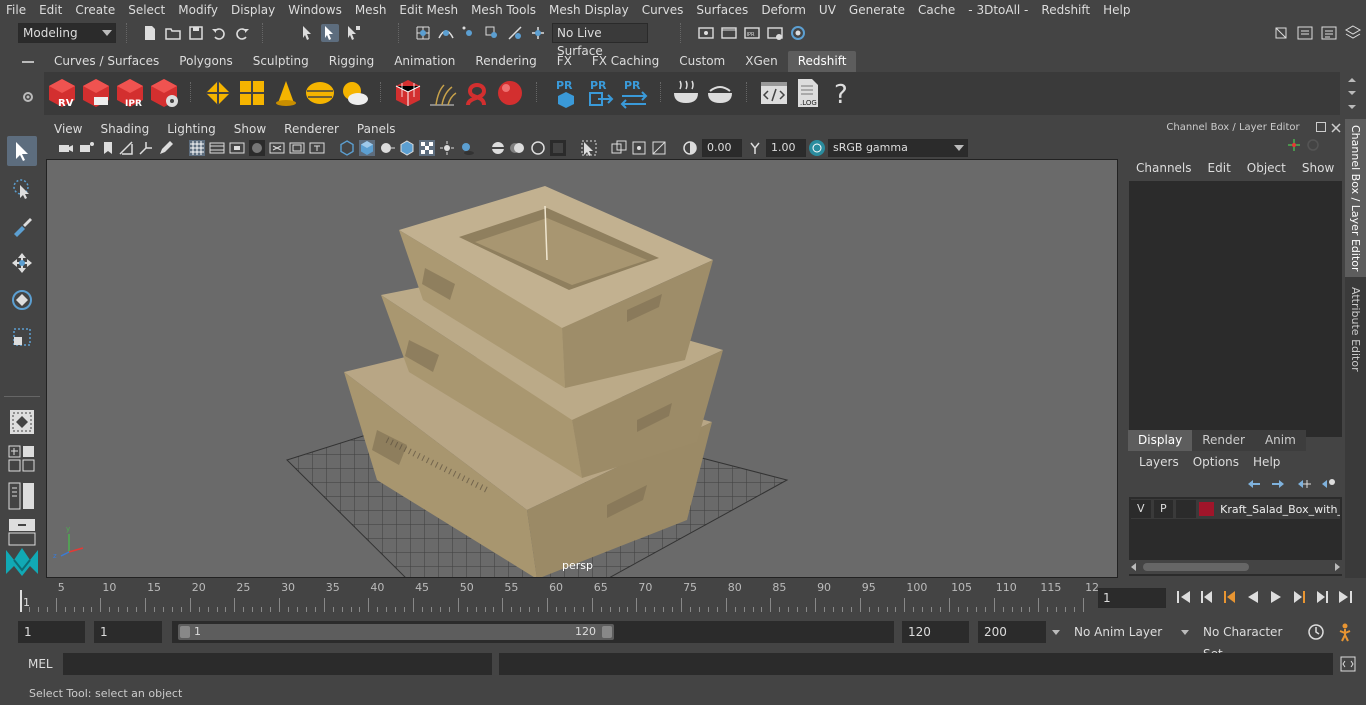  I want to click on tab-curves-surfaces: Curves / Surfaces, so click(106, 61).